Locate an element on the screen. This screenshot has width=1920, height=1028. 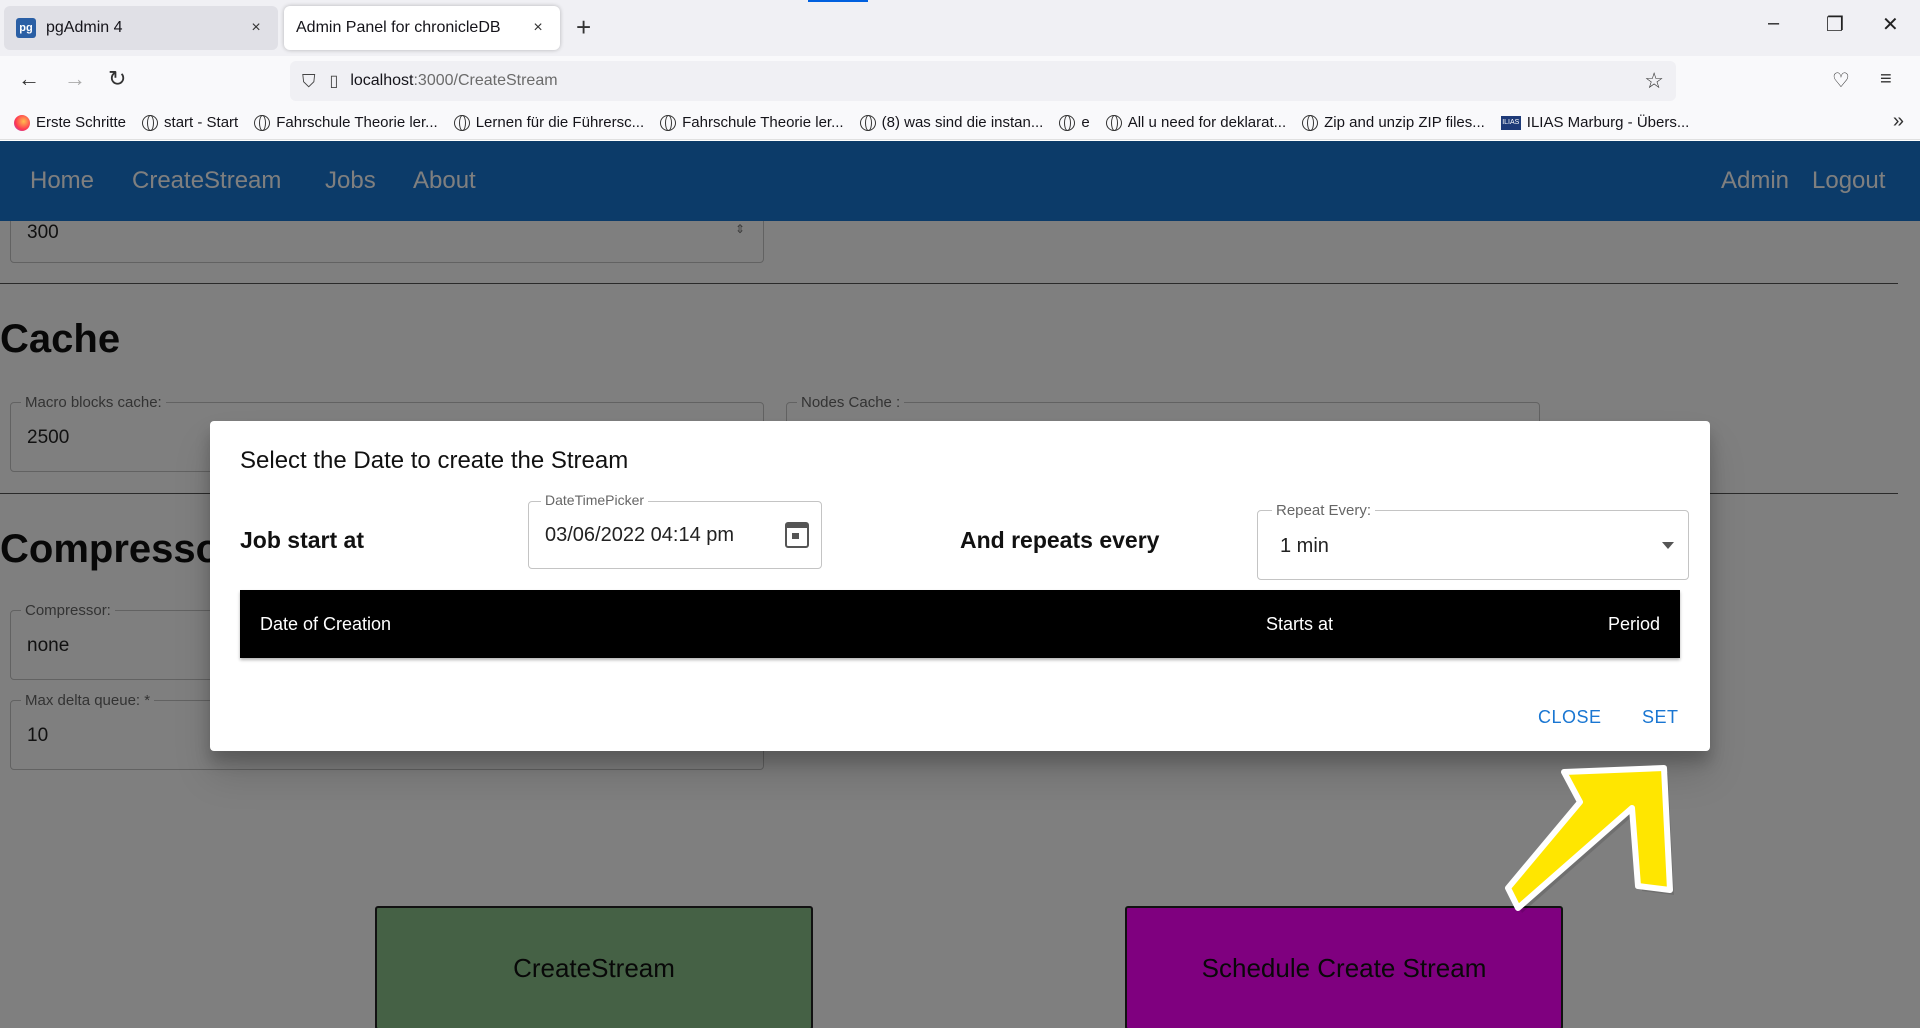
url-path: :3000/CreateStream is located at coordinates (485, 80).